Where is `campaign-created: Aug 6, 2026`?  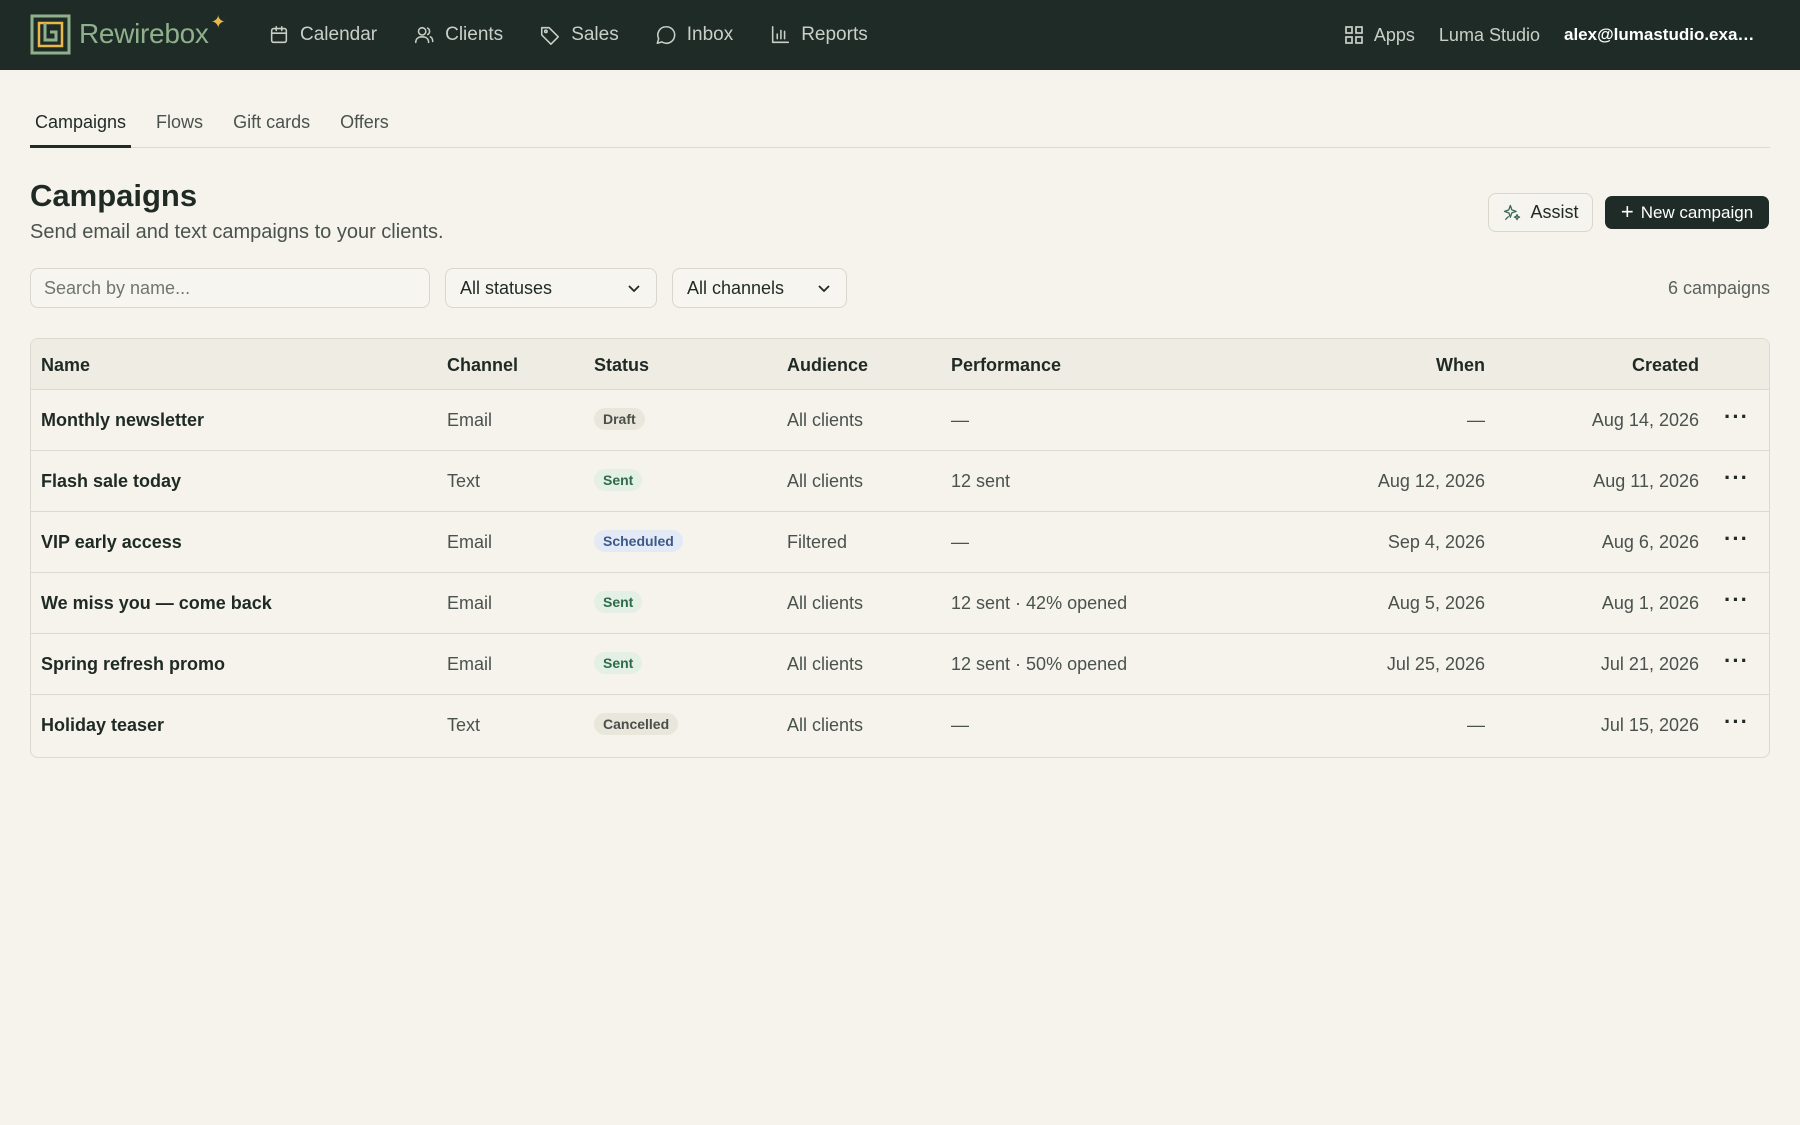
campaign-created: Aug 6, 2026 is located at coordinates (1650, 542).